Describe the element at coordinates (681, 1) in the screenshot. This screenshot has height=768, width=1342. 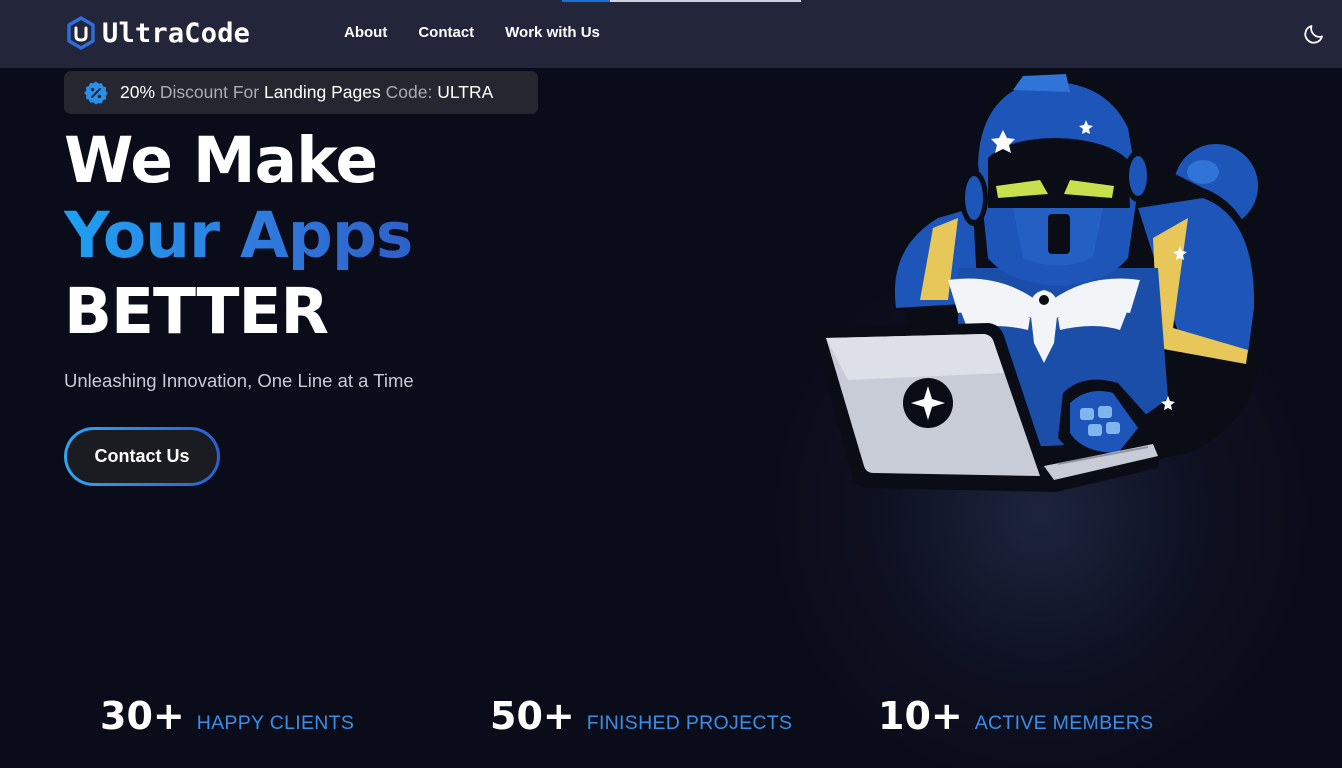
I see `page-progress-bar` at that location.